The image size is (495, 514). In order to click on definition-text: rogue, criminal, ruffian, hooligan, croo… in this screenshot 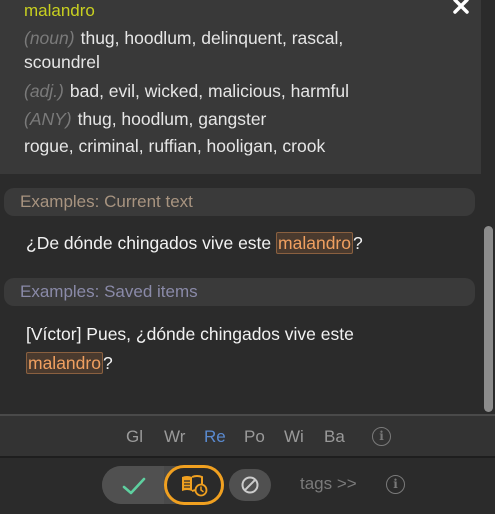, I will do `click(175, 146)`.